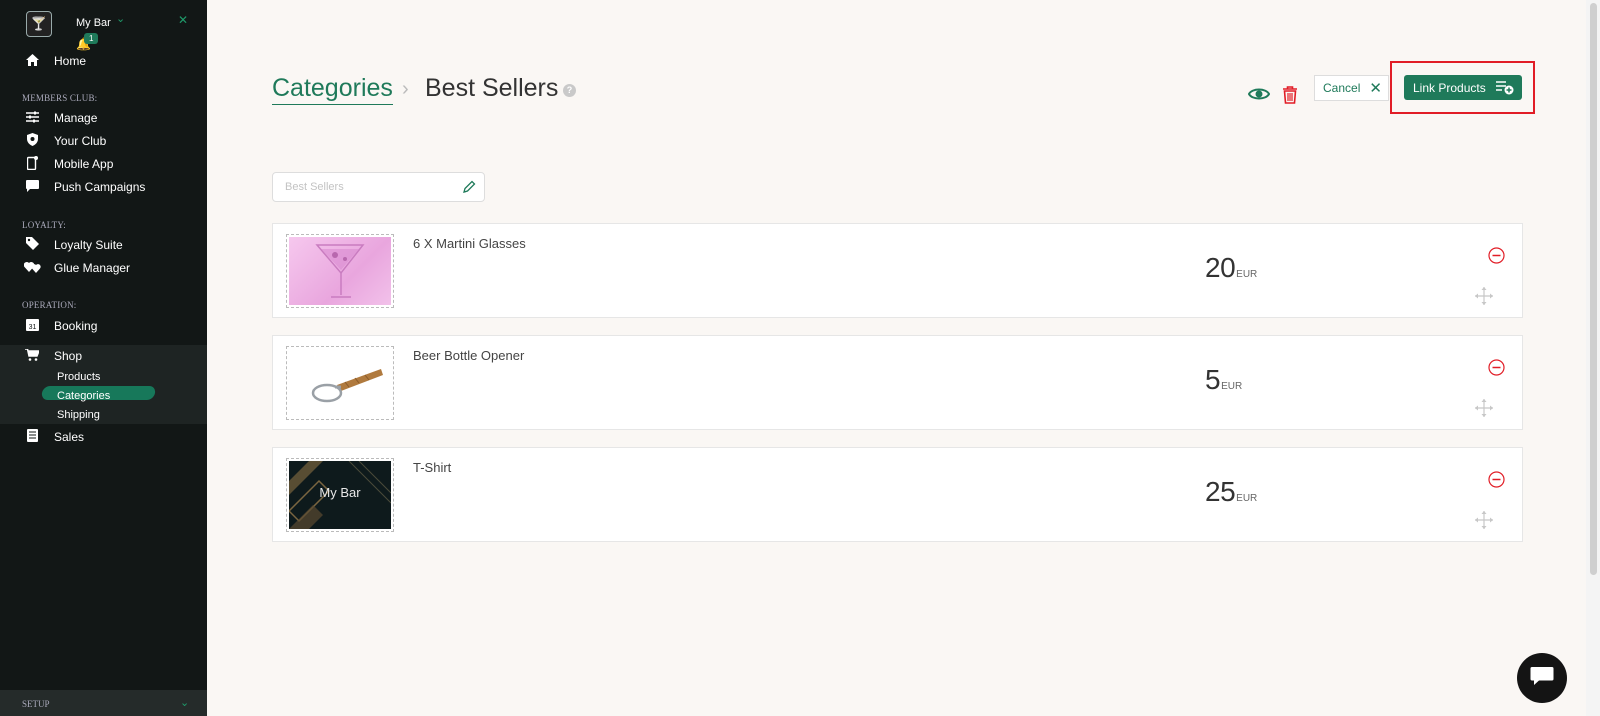  Describe the element at coordinates (103, 437) in the screenshot. I see `sidebar-item-sales: Sales` at that location.